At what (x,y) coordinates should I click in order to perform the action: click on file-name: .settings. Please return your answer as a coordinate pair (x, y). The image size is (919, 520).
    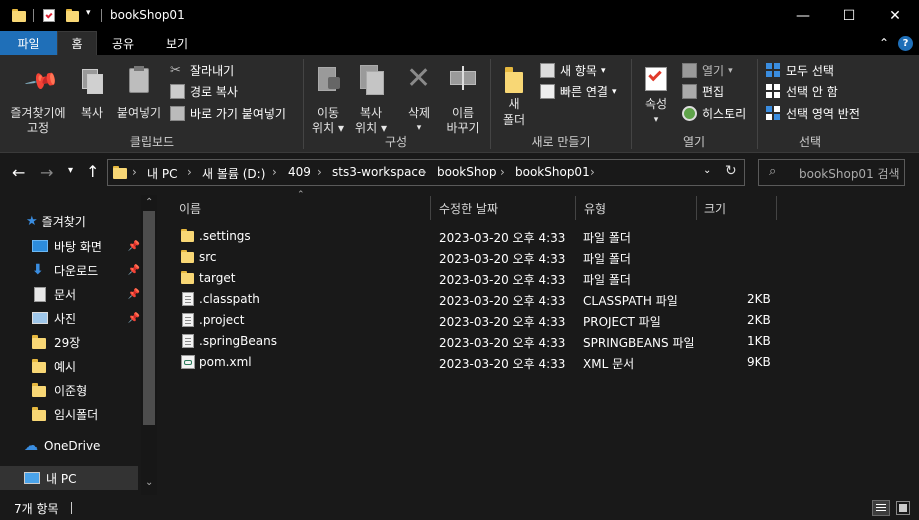
    Looking at the image, I should click on (225, 236).